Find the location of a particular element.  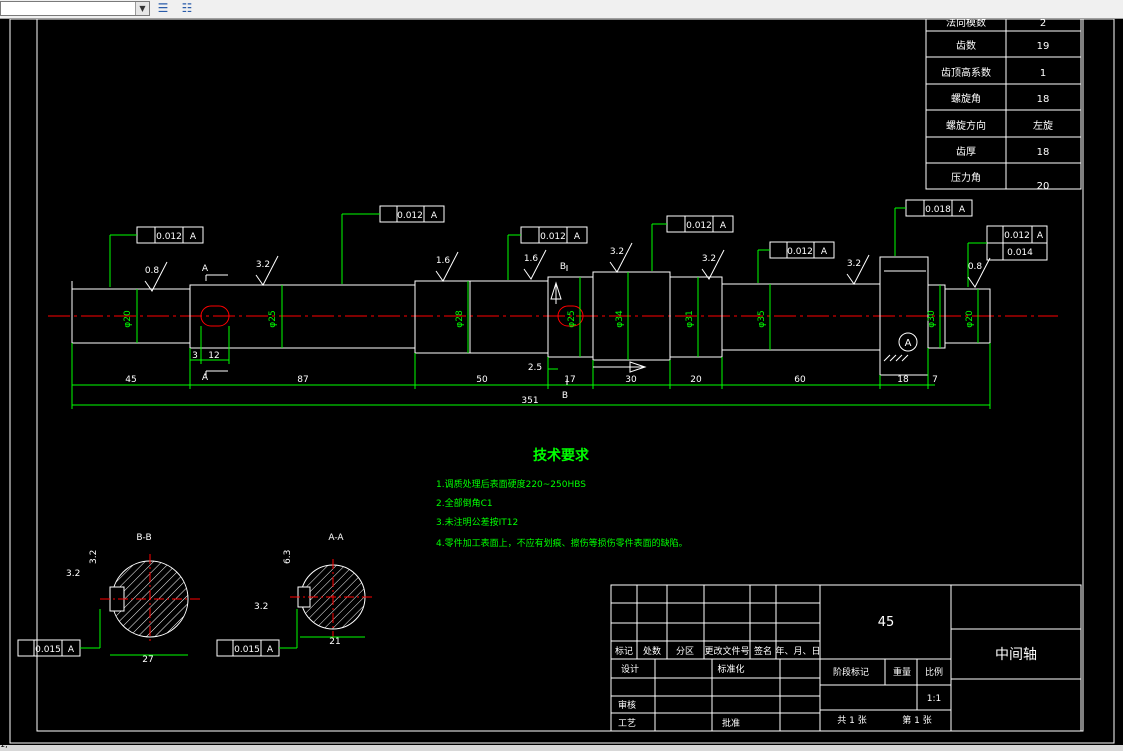

tech-requirement-item: 2.全部倒角C1 is located at coordinates (464, 503).